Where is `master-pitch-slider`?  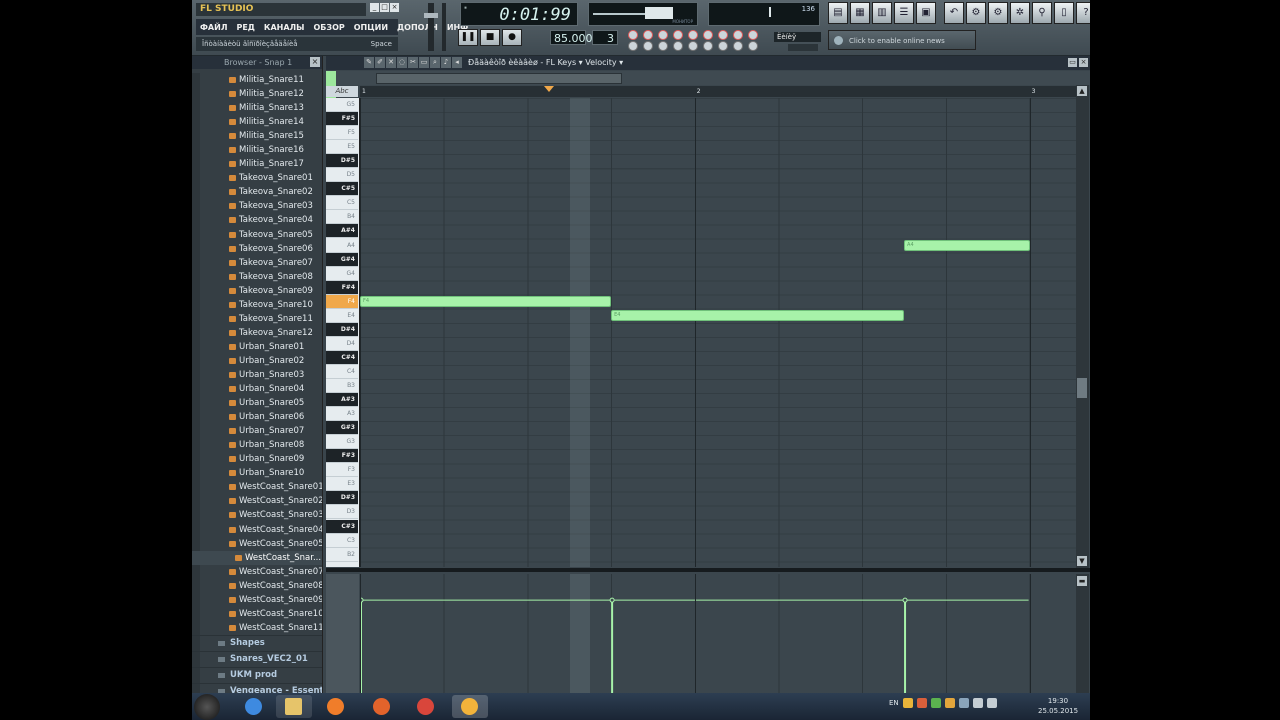 master-pitch-slider is located at coordinates (444, 27).